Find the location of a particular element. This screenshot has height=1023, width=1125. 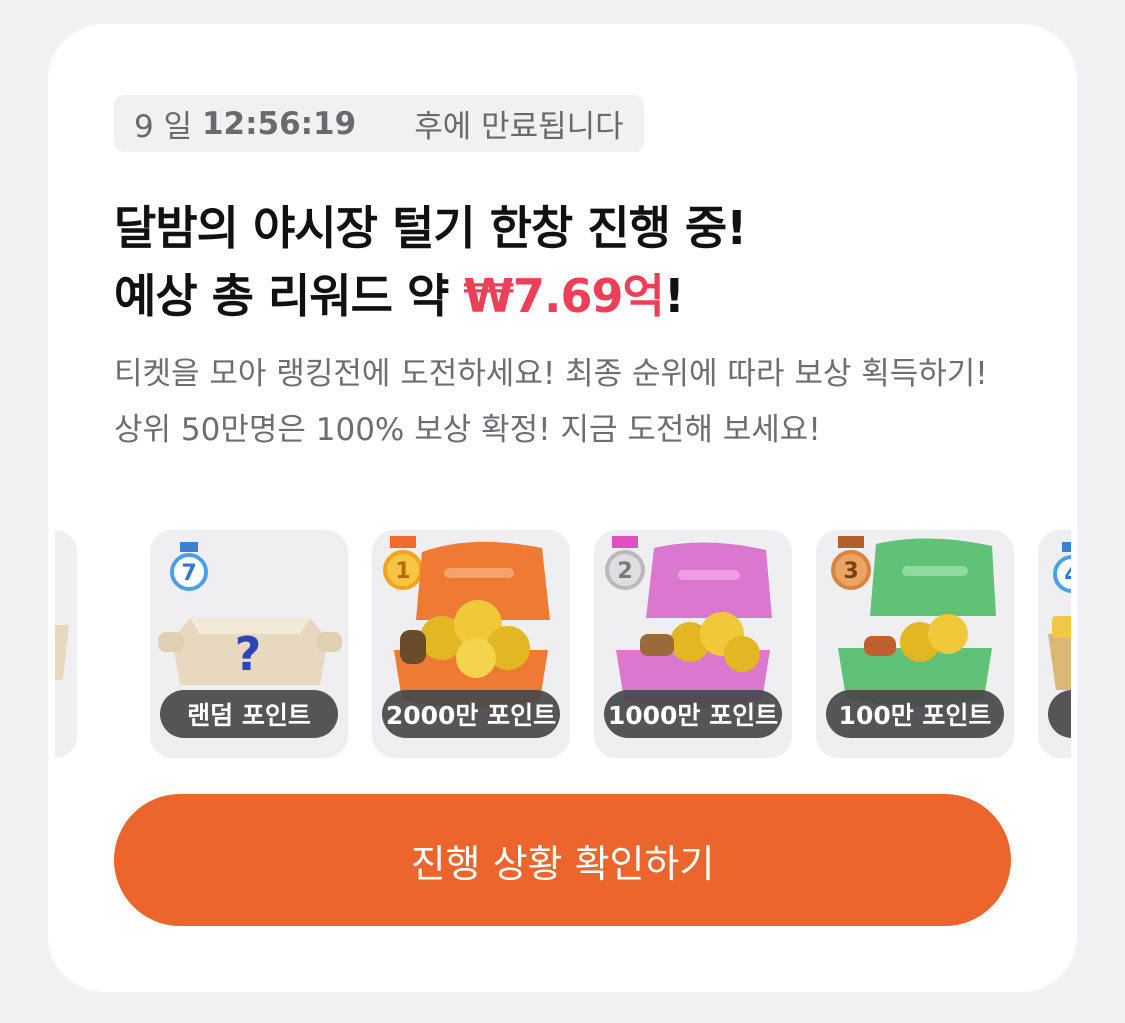

countdown-time: 12:56:19 is located at coordinates (279, 123).